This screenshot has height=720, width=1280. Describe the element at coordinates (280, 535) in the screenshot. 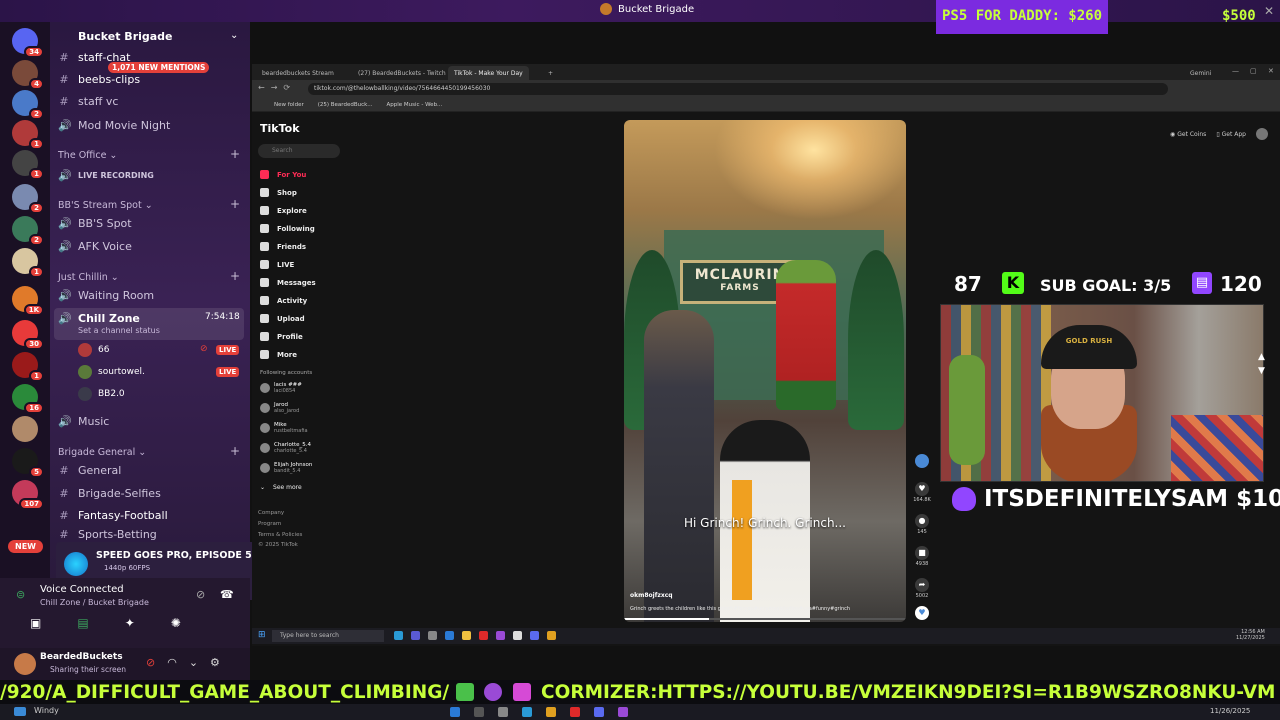

I see `footer-link: Terms & Policies` at that location.